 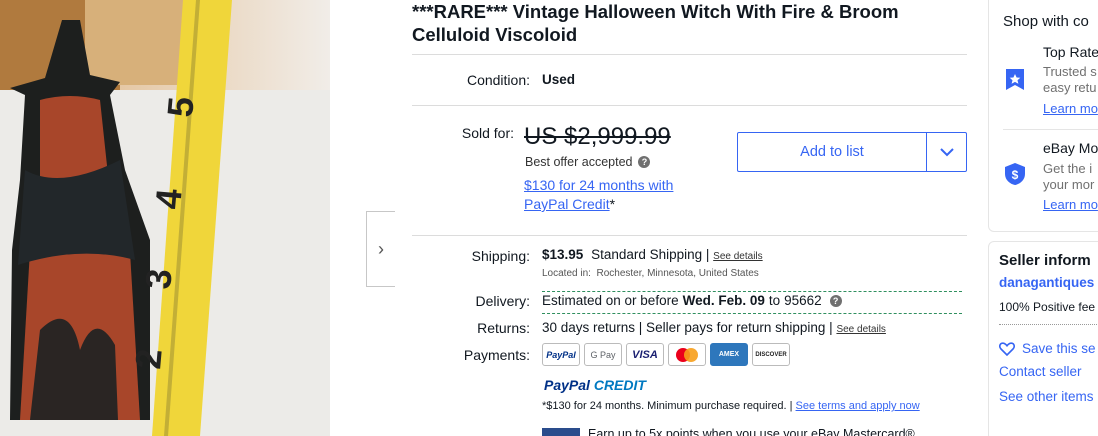 I want to click on money-back-shield-icon: $, so click(x=1015, y=174).